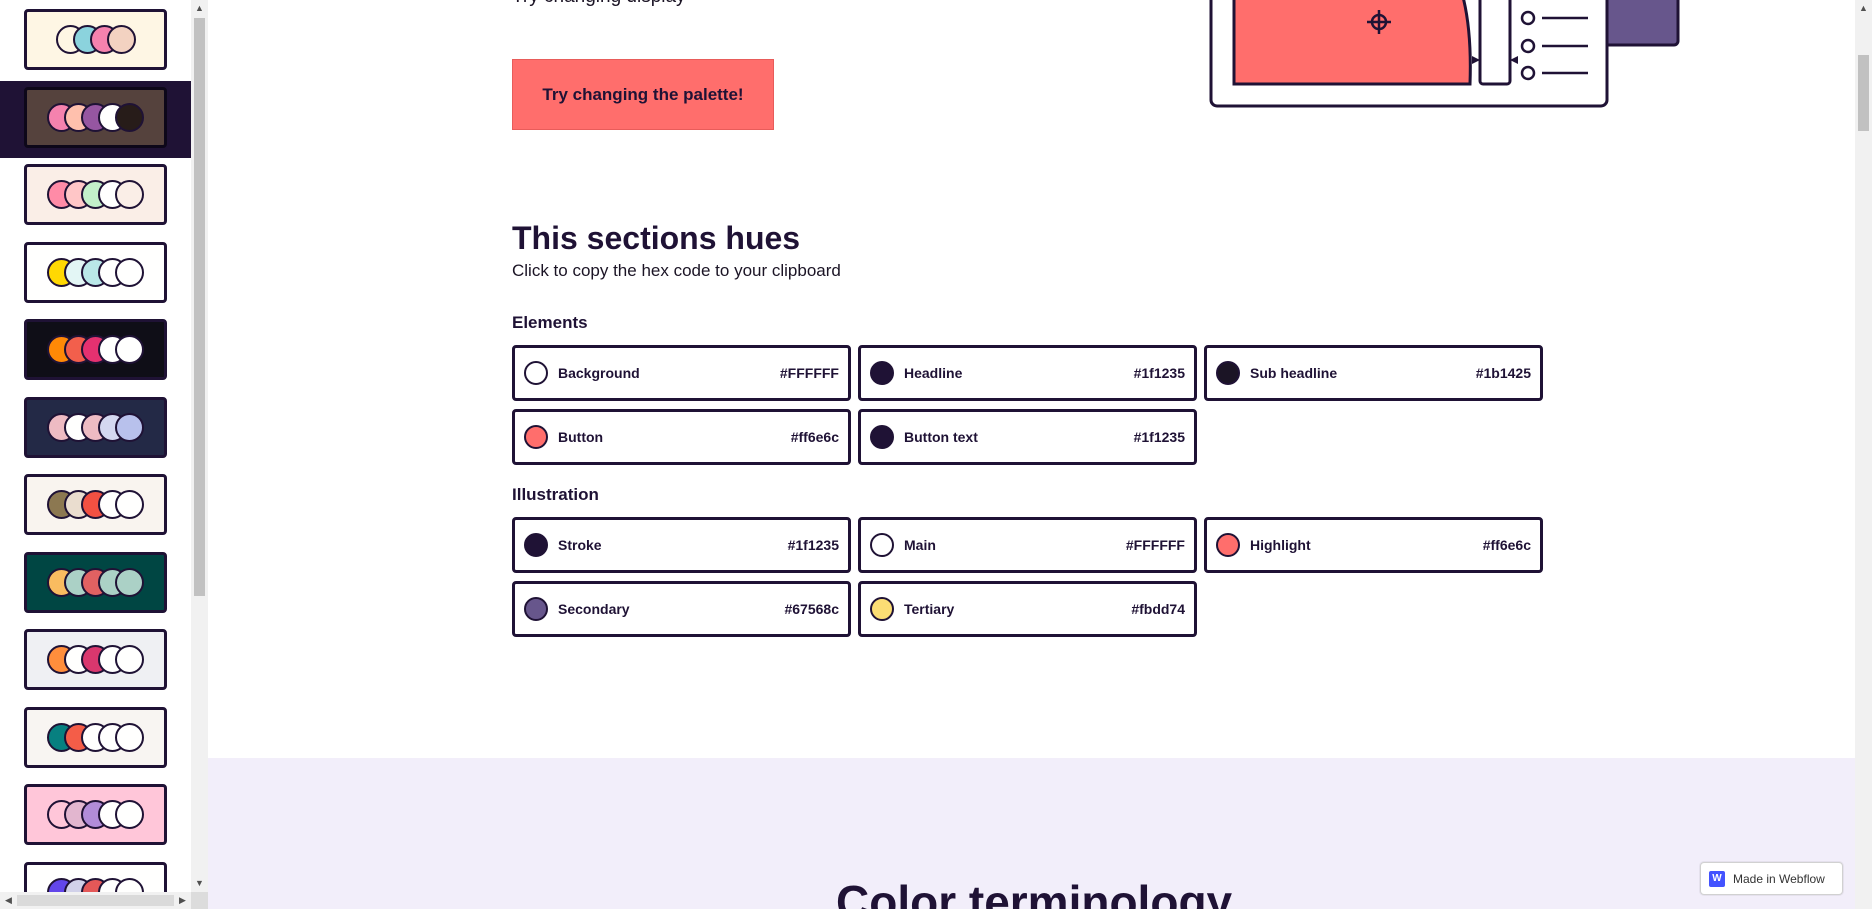 Image resolution: width=1872 pixels, height=909 pixels. Describe the element at coordinates (1779, 878) in the screenshot. I see `webflow-badge-label: Made in Webflow` at that location.